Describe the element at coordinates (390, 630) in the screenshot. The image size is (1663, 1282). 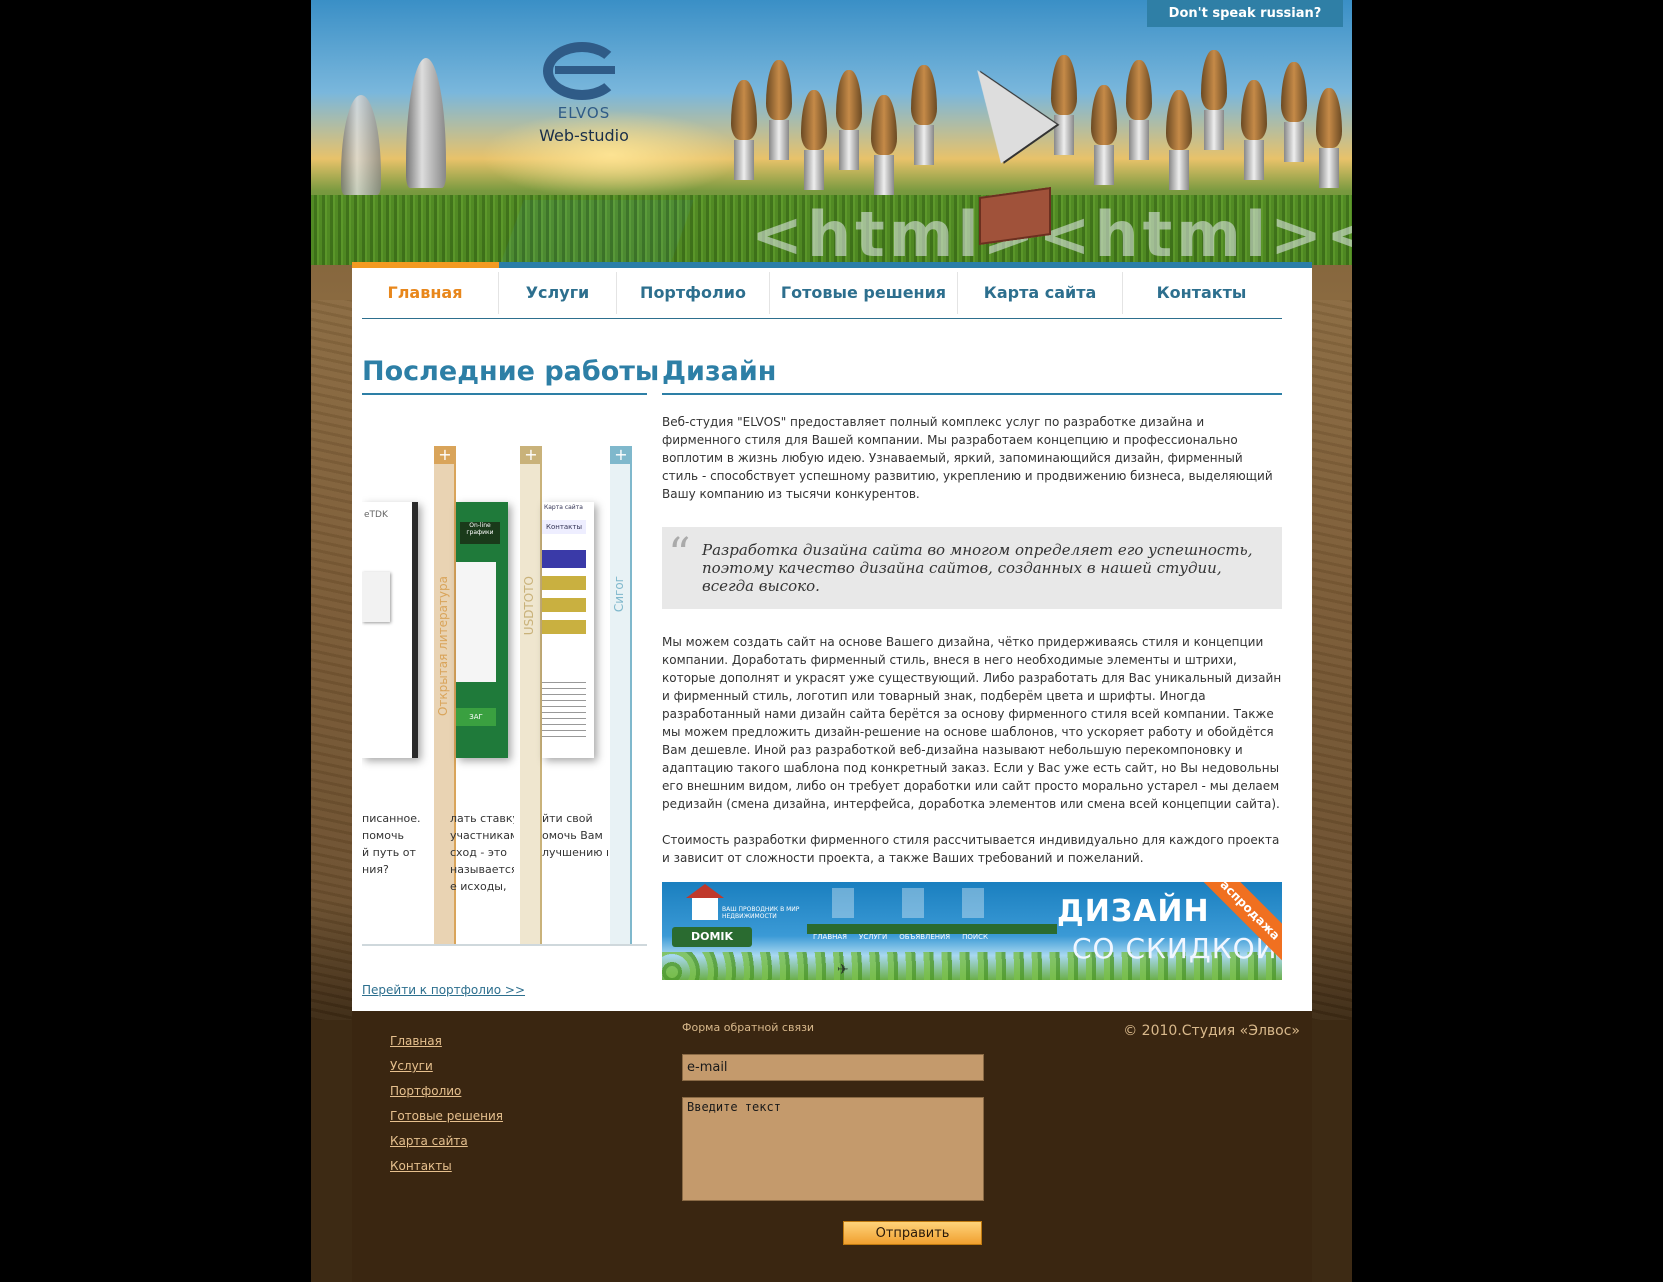
I see `portfolio-screenshot: eTDK` at that location.